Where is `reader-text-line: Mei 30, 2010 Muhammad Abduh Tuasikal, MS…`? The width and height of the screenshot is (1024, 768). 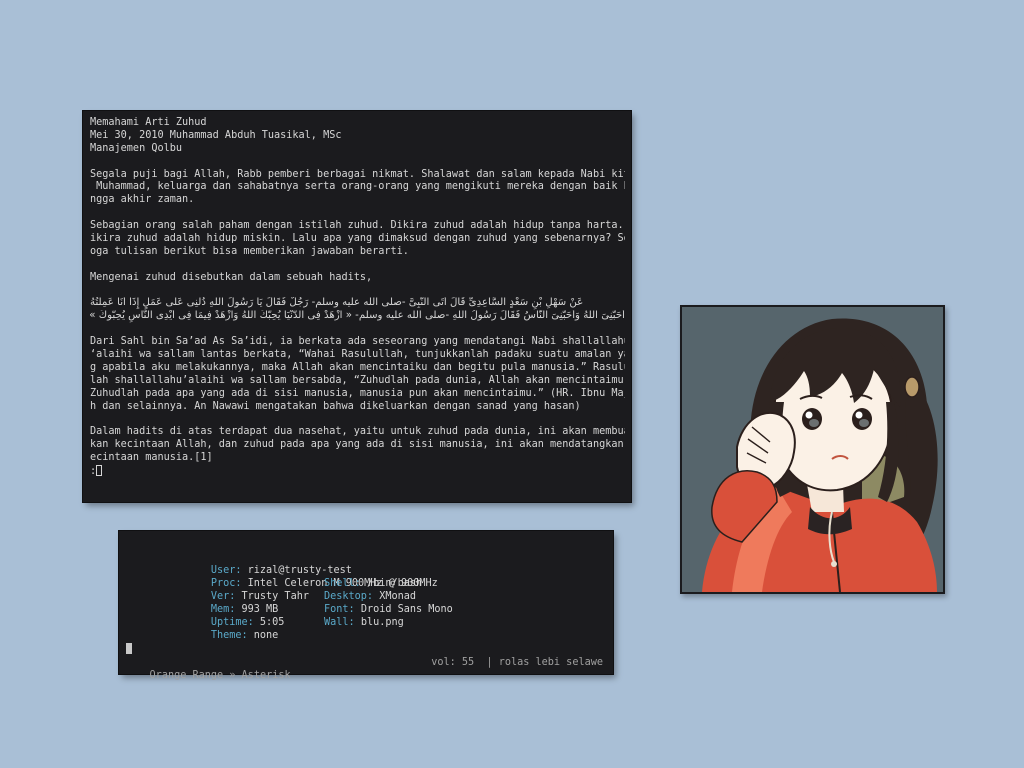
reader-text-line: Mei 30, 2010 Muhammad Abduh Tuasikal, MS… is located at coordinates (216, 135).